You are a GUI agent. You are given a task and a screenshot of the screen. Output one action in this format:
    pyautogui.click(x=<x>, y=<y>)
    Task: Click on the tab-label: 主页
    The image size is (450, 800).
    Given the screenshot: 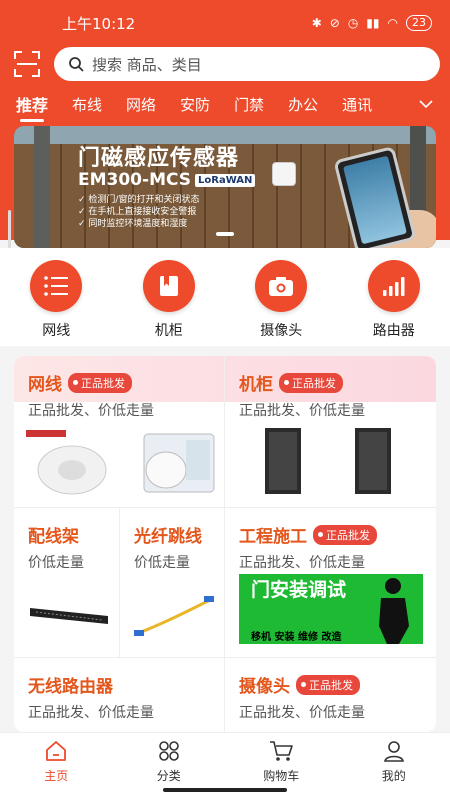 What is the action you would take?
    pyautogui.click(x=56, y=776)
    